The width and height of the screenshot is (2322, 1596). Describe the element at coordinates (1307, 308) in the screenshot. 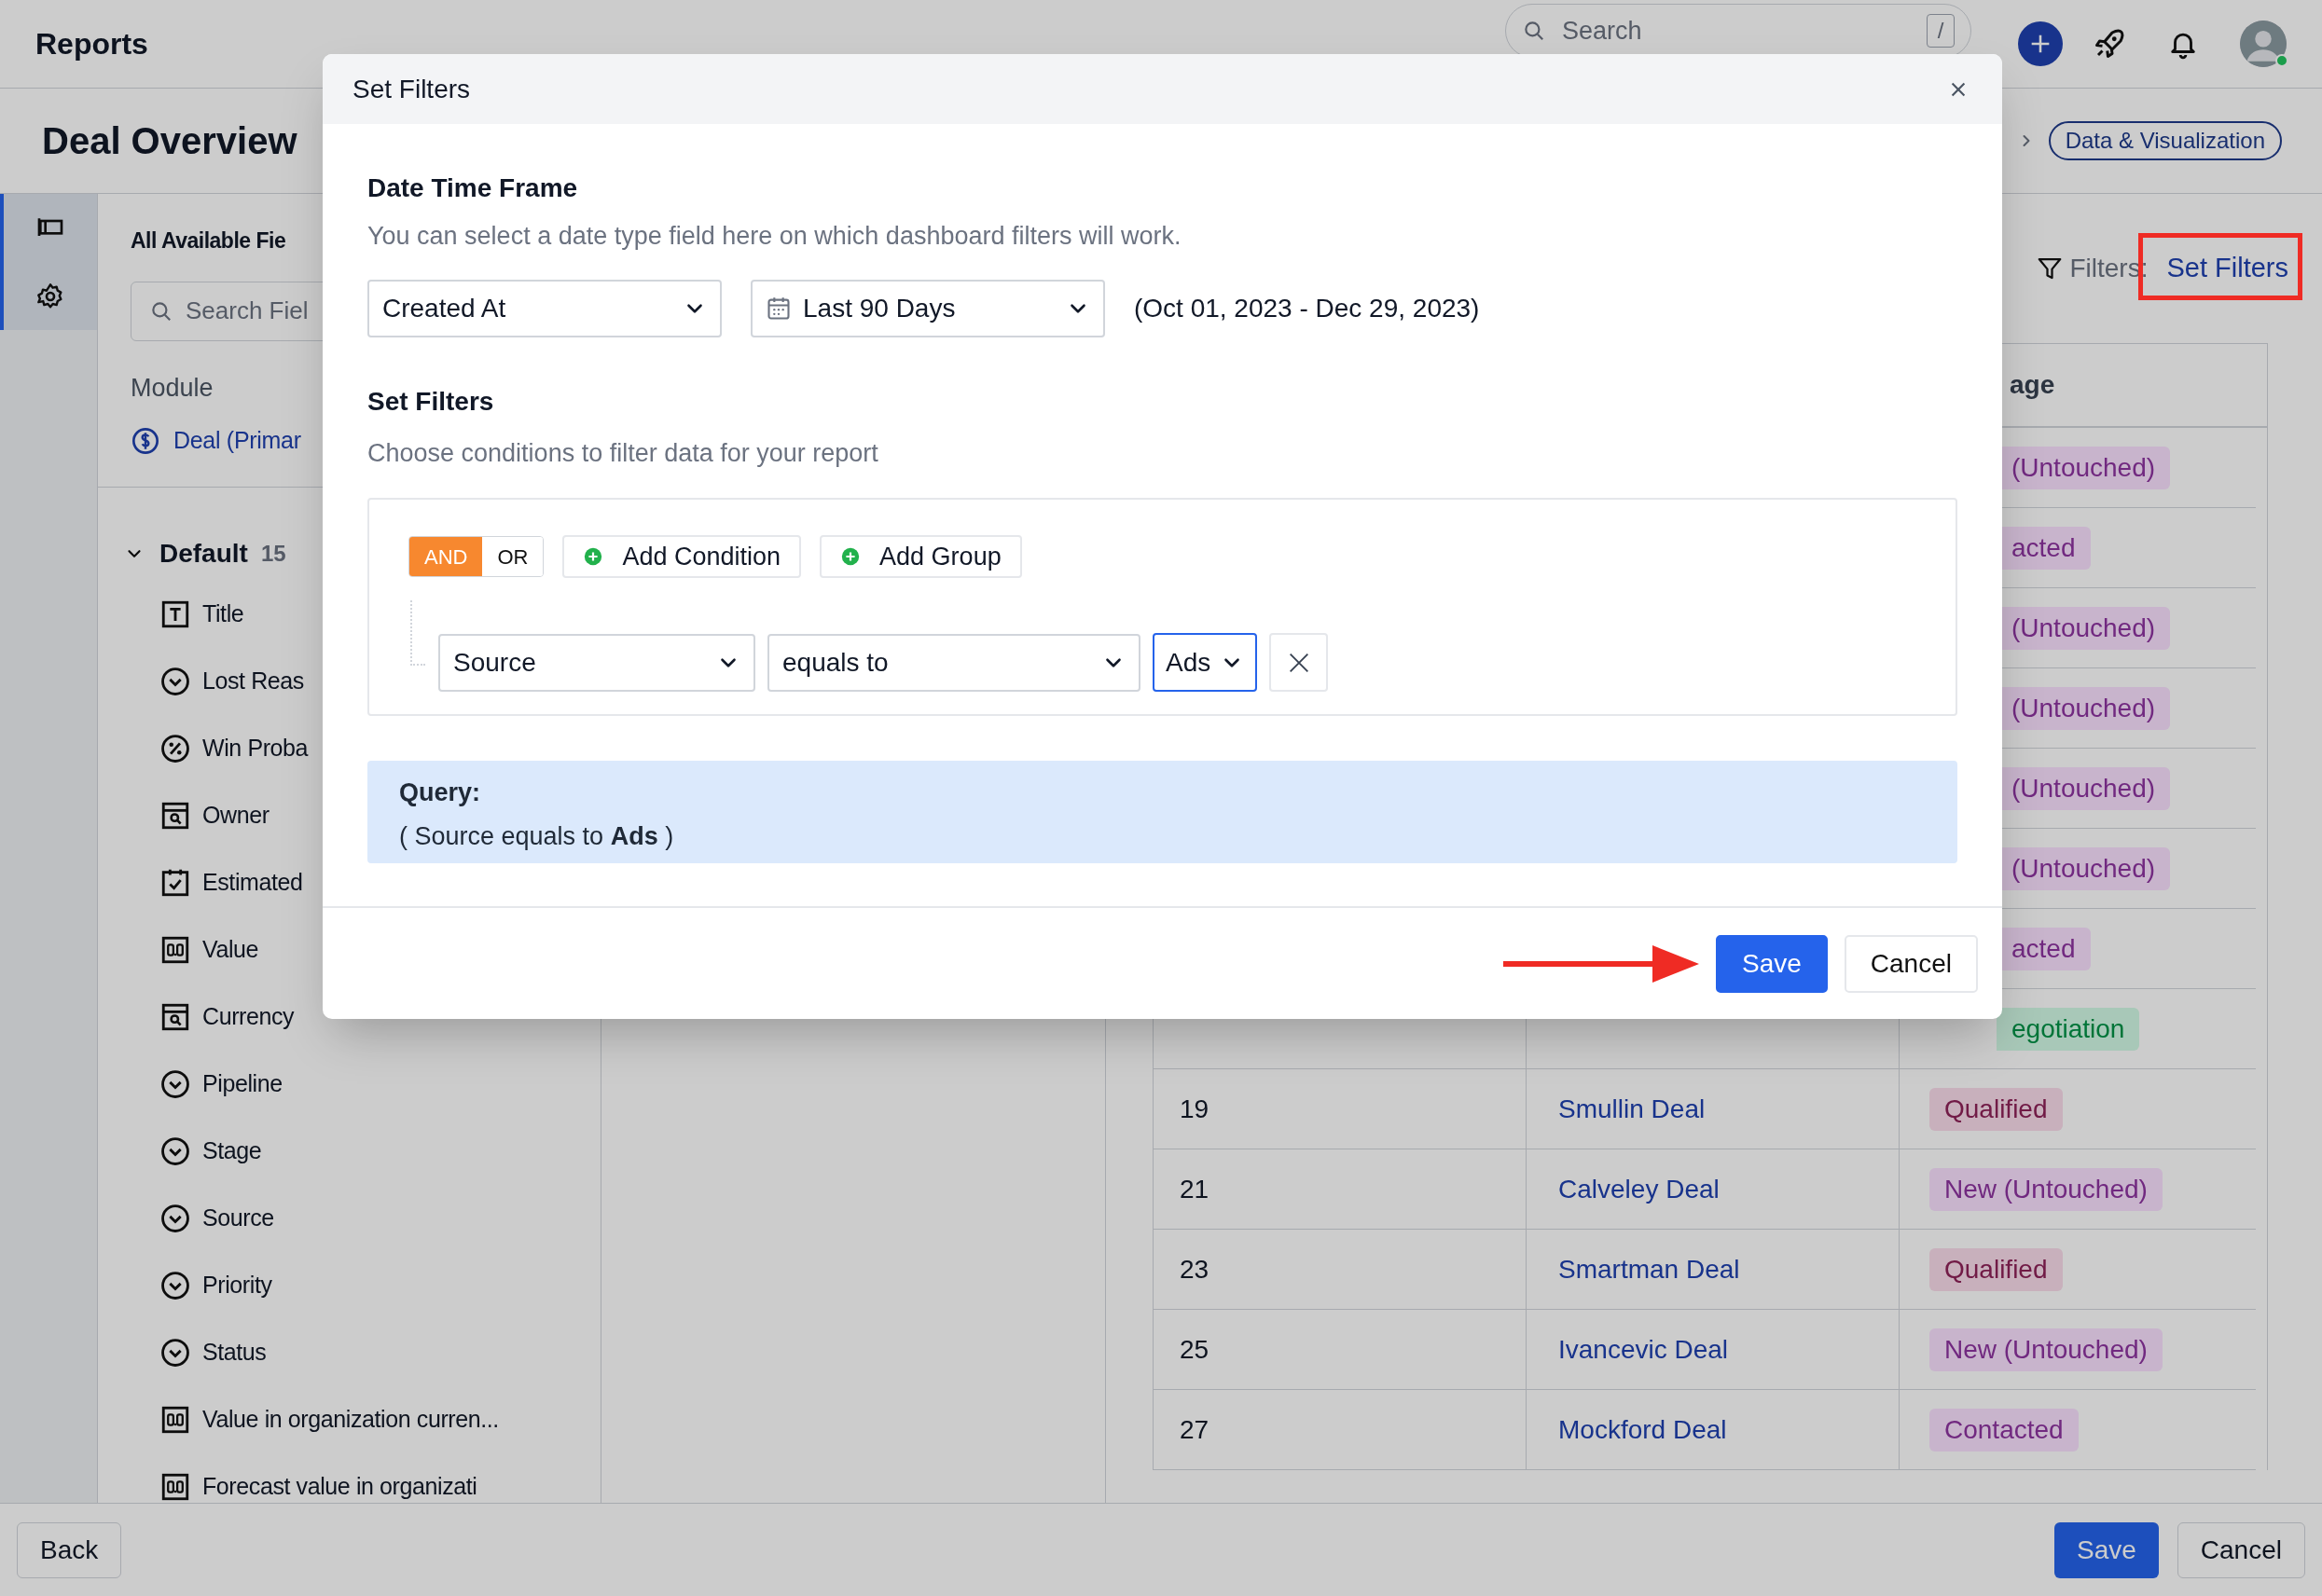

I see `date-range-text: (Oct 01, 2023 - Dec 29, 2023)` at that location.